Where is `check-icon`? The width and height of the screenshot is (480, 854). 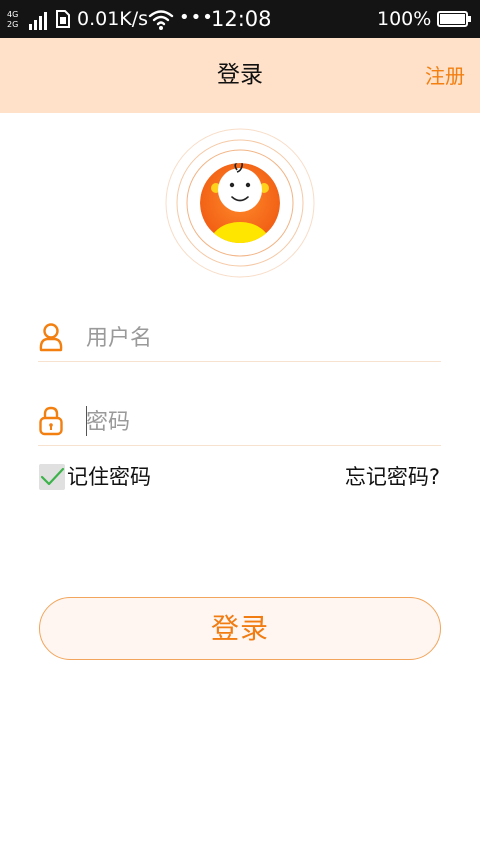 check-icon is located at coordinates (52, 476).